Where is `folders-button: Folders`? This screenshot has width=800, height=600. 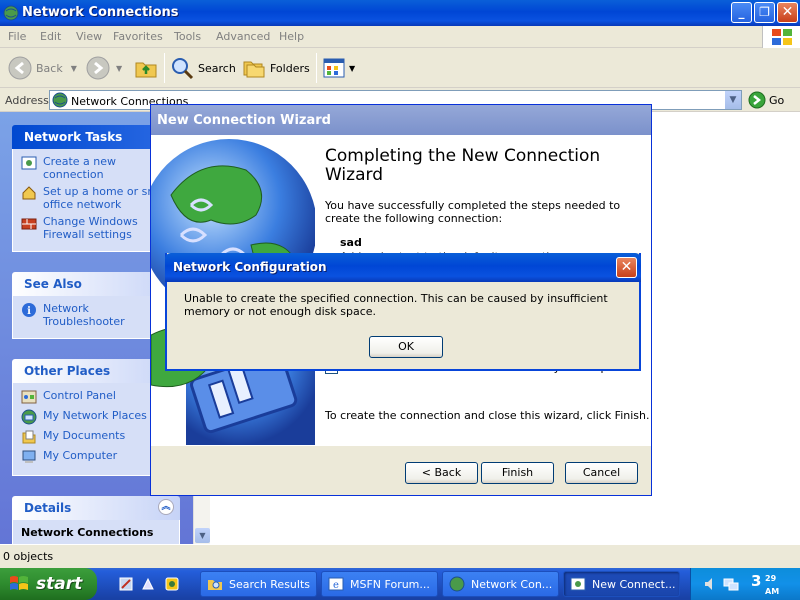
folders-button: Folders is located at coordinates (276, 68).